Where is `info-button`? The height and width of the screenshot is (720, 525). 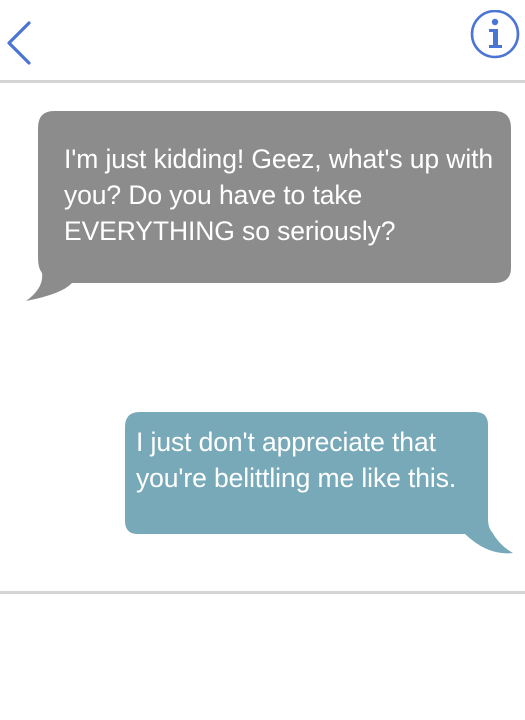 info-button is located at coordinates (495, 34).